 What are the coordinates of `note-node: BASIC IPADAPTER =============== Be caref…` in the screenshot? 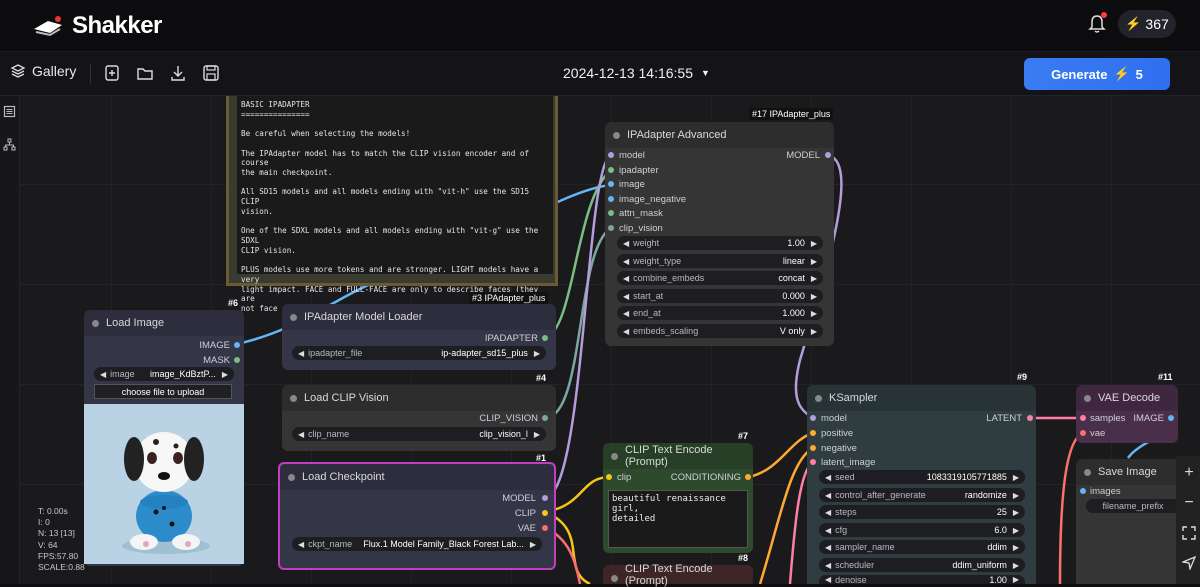 It's located at (392, 204).